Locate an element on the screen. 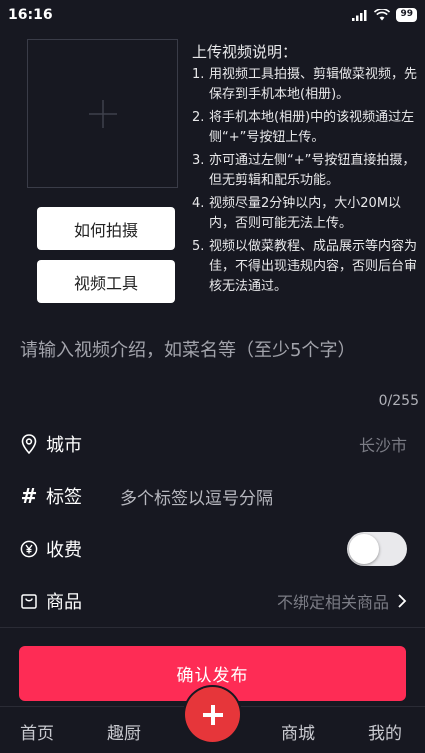 The width and height of the screenshot is (425, 753). chevron-right-icon is located at coordinates (402, 601).